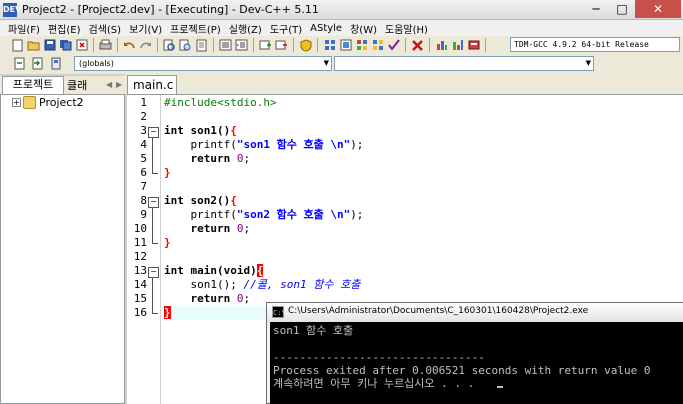 The width and height of the screenshot is (683, 404). Describe the element at coordinates (279, 312) in the screenshot. I see `console-icon: C:\` at that location.